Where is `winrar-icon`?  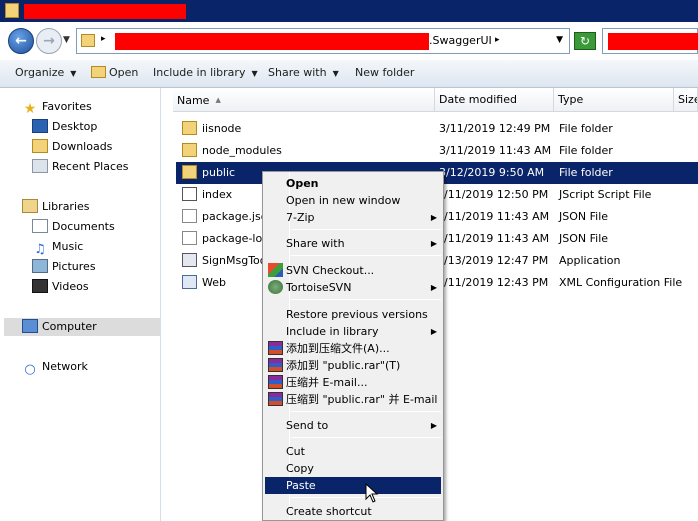
winrar-icon is located at coordinates (275, 365).